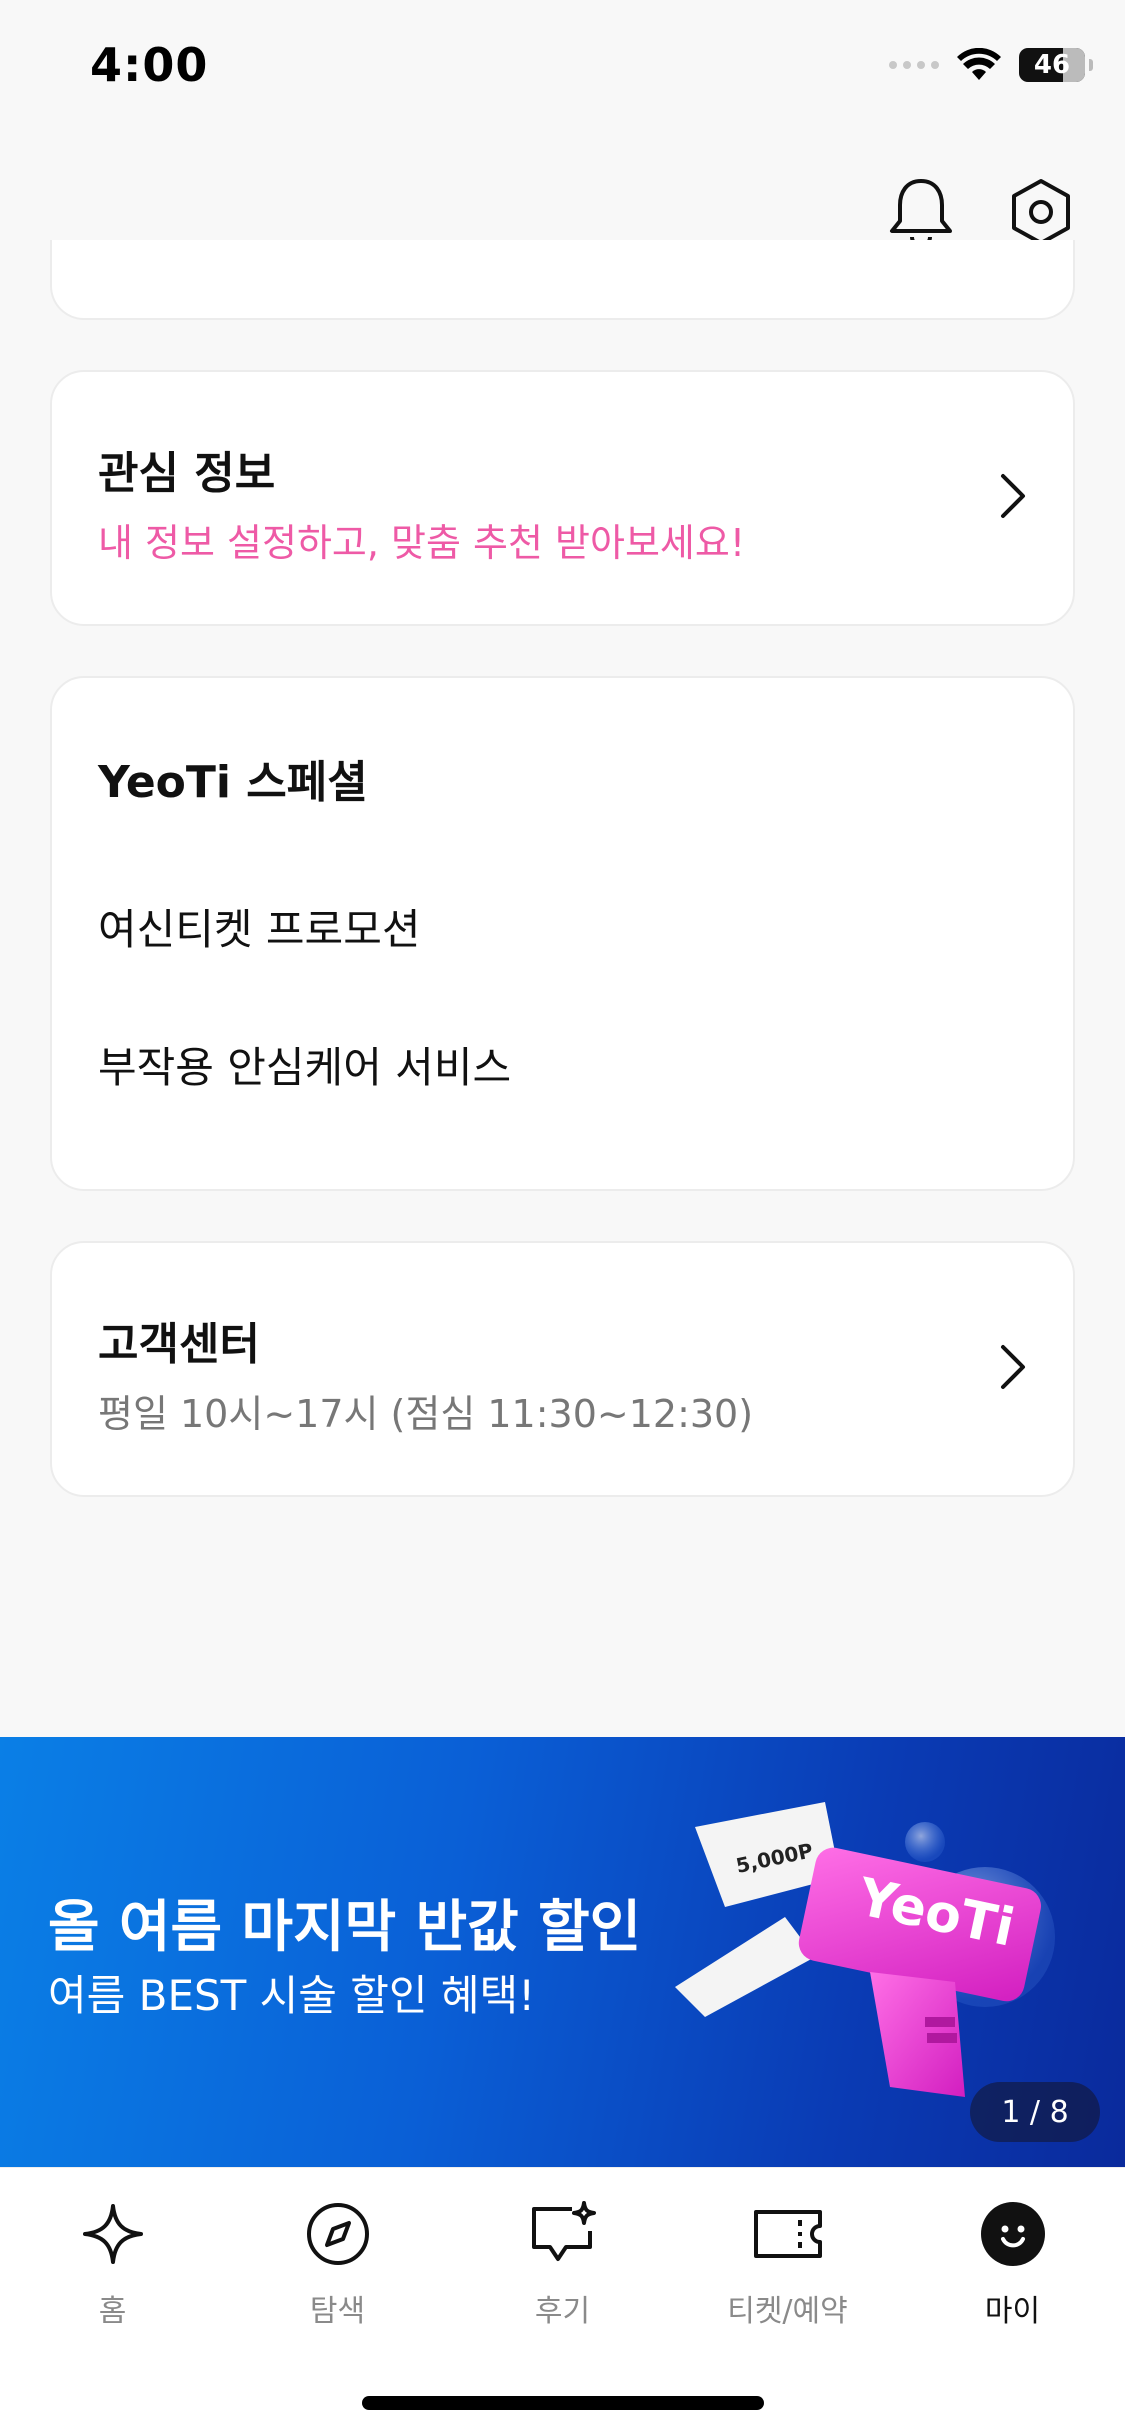 The width and height of the screenshot is (1125, 2436). Describe the element at coordinates (233, 782) in the screenshot. I see `yeoti-special-title: YeoTi 스페셜` at that location.